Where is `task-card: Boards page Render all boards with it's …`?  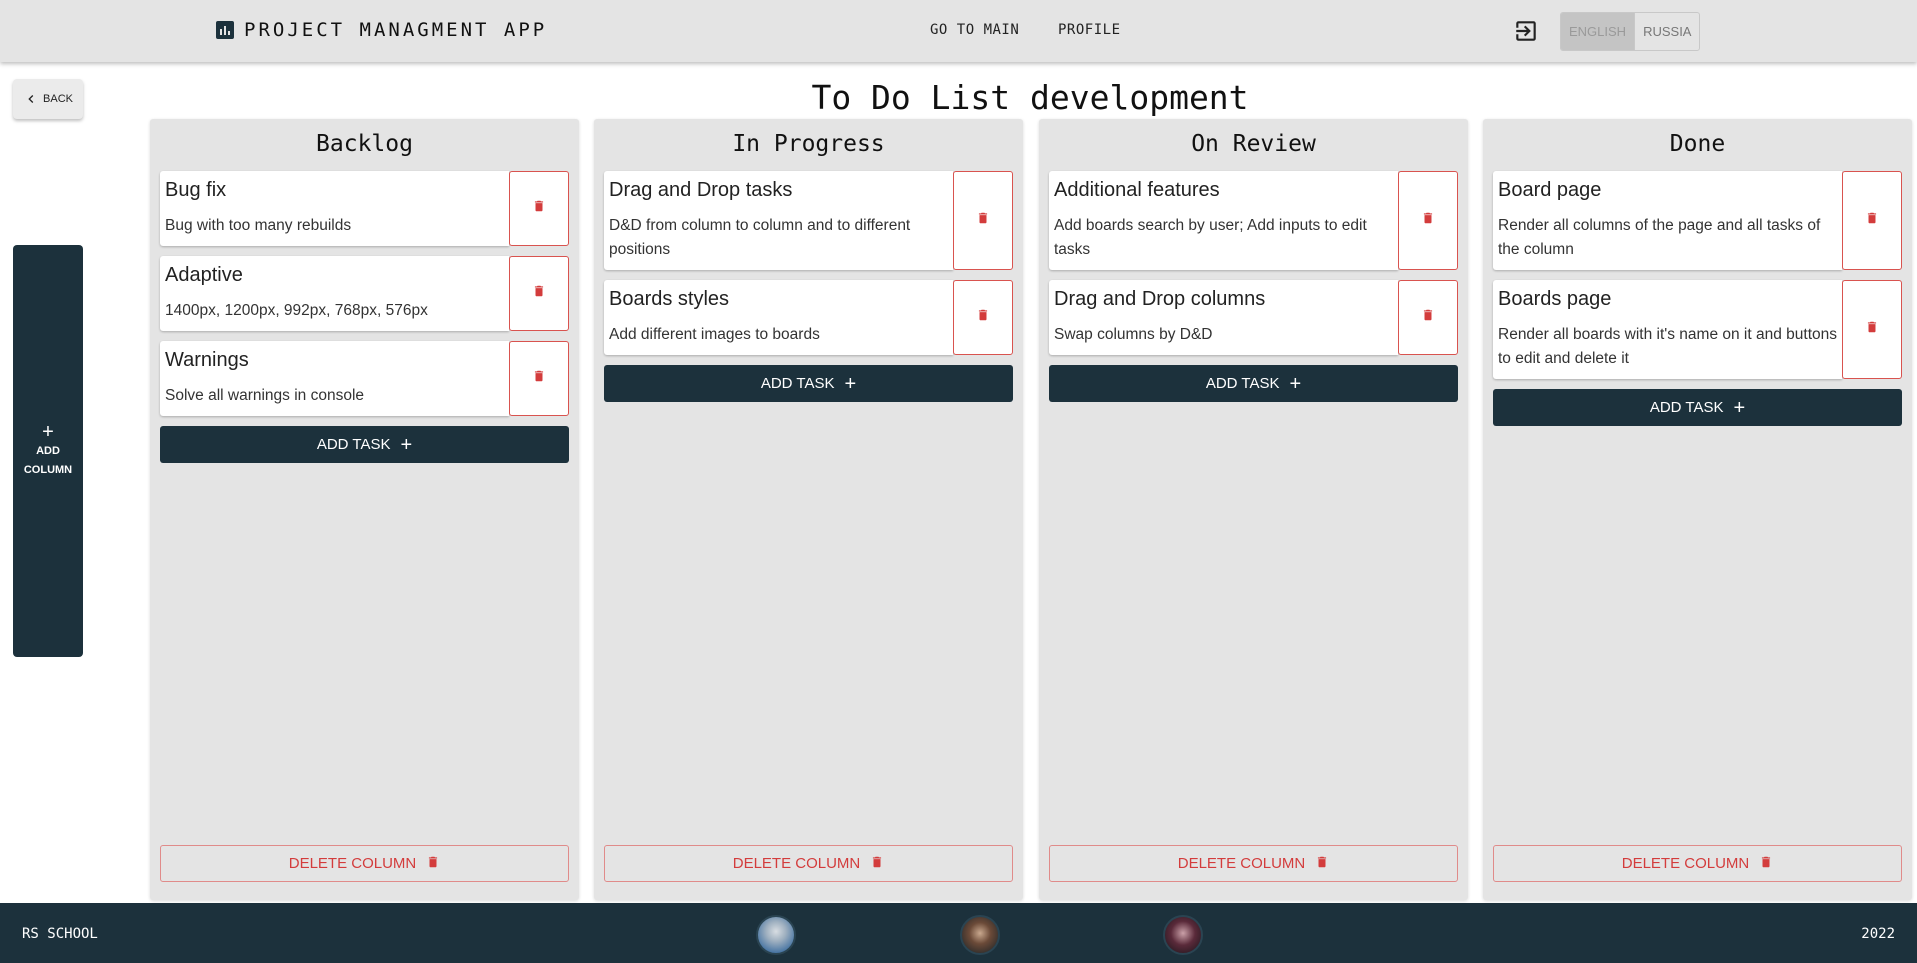 task-card: Boards page Render all boards with it's … is located at coordinates (1667, 329).